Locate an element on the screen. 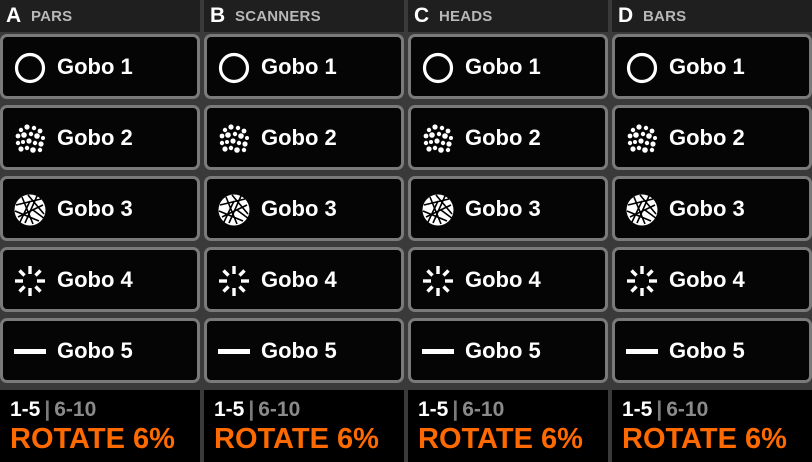  column-letter: D is located at coordinates (626, 15).